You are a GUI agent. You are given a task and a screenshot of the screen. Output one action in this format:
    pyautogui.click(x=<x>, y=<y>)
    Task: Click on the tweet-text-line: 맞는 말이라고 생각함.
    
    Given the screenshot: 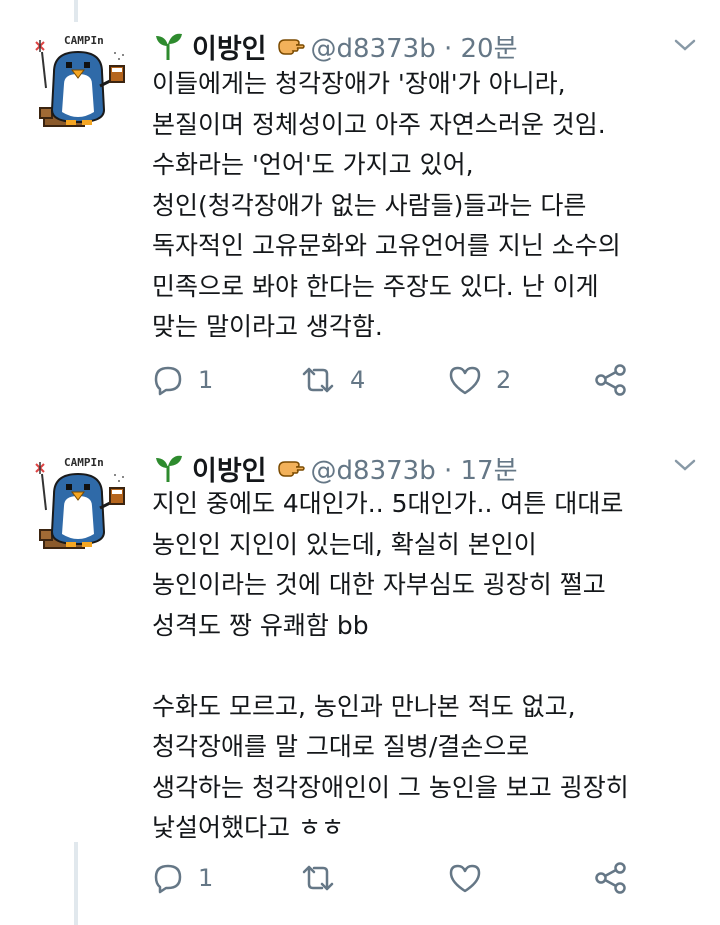 What is the action you would take?
    pyautogui.click(x=267, y=326)
    